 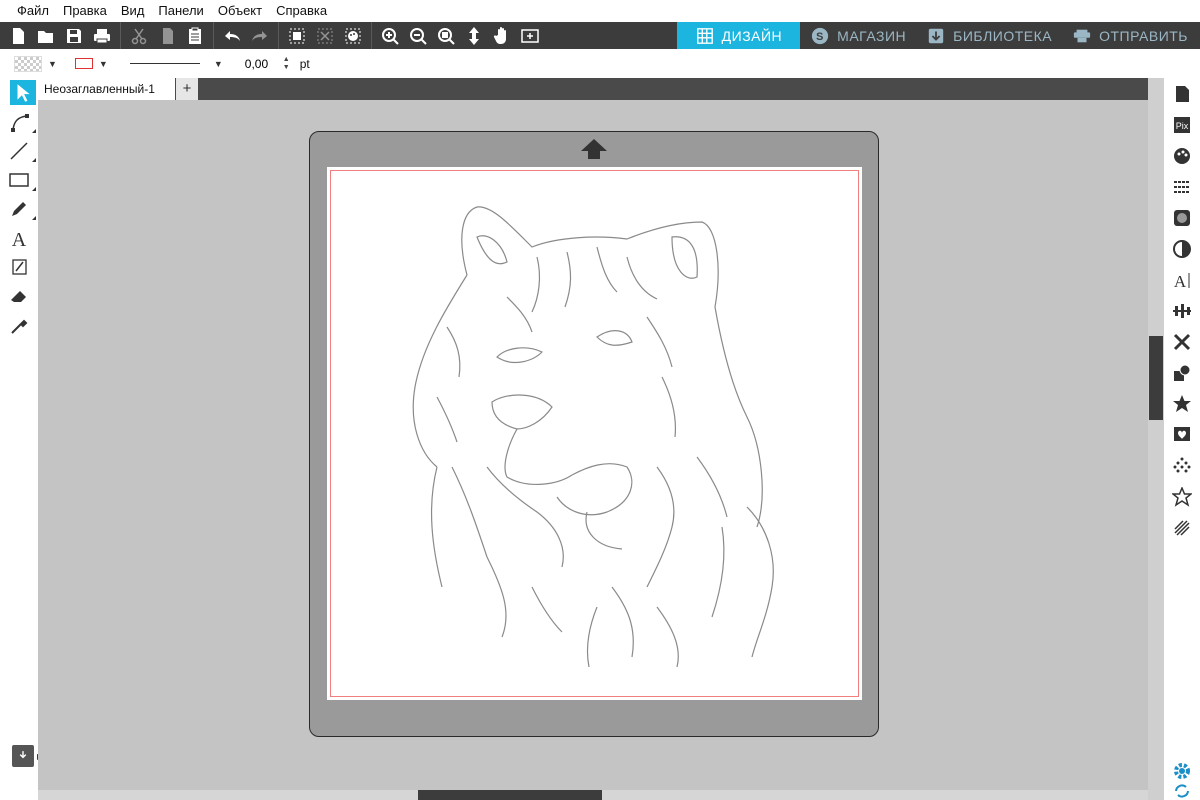 What do you see at coordinates (872, 35) in the screenshot?
I see `tab-store-label: МАГАЗИН` at bounding box center [872, 35].